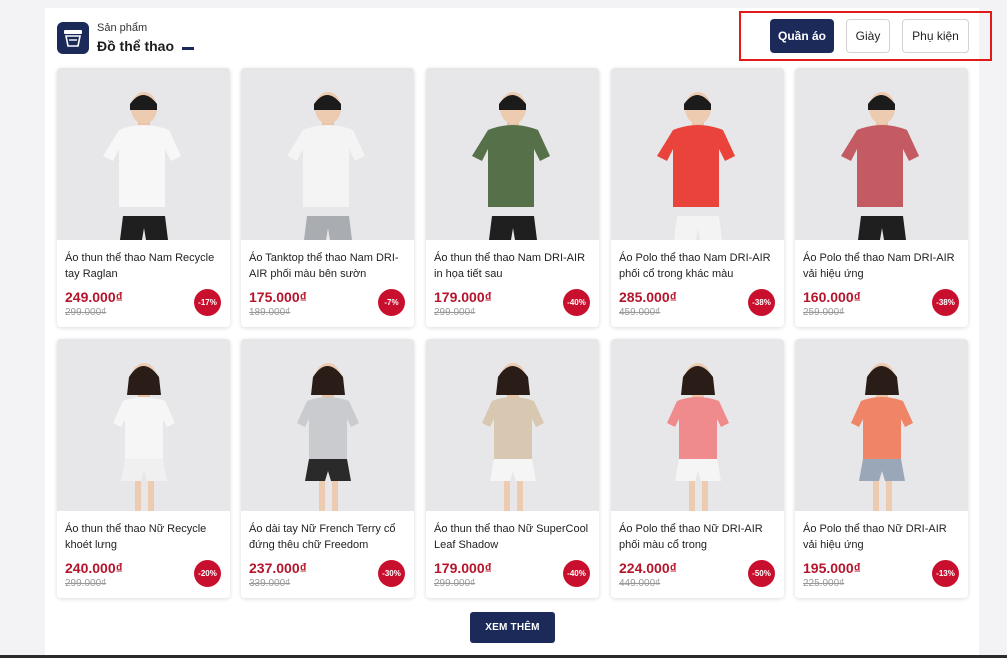  I want to click on category-logo-icon, so click(73, 38).